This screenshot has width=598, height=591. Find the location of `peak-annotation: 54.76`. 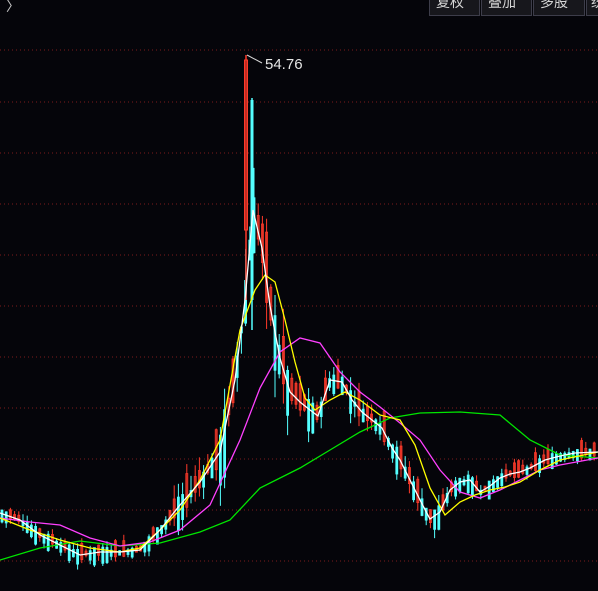

peak-annotation: 54.76 is located at coordinates (274, 63).